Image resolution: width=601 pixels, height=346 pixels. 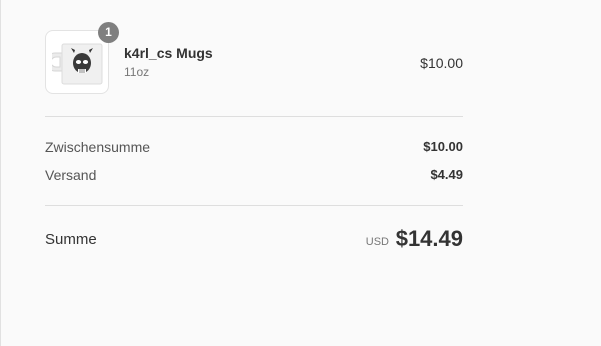 I want to click on total-currency: USD, so click(x=377, y=242).